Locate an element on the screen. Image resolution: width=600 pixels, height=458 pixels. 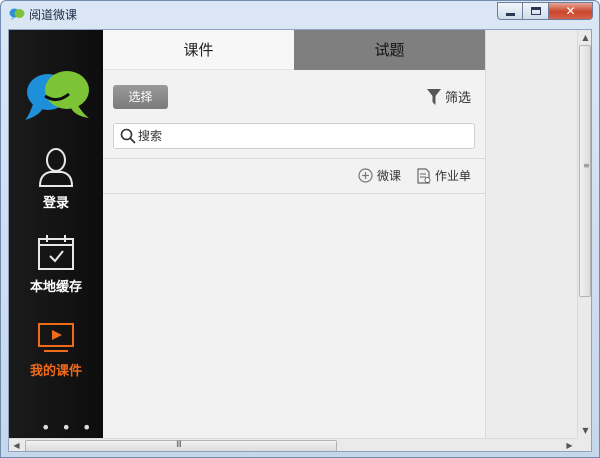
worksheet-label: 作业单 is located at coordinates (452, 176).